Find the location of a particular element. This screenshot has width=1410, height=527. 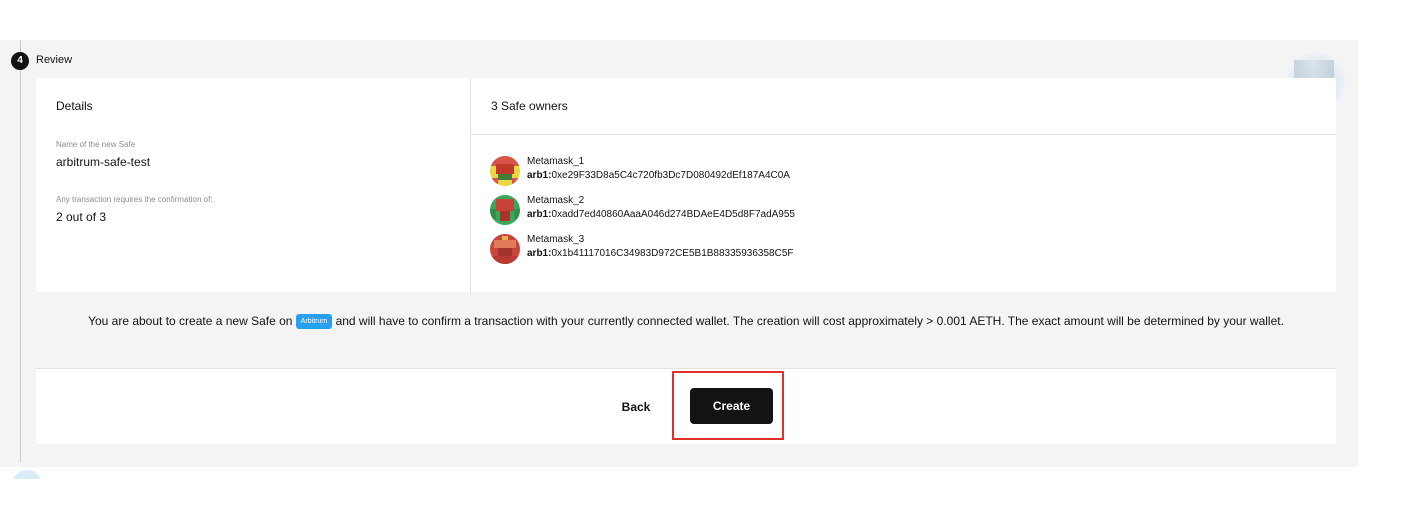

action-bar: Back Create is located at coordinates (686, 406).